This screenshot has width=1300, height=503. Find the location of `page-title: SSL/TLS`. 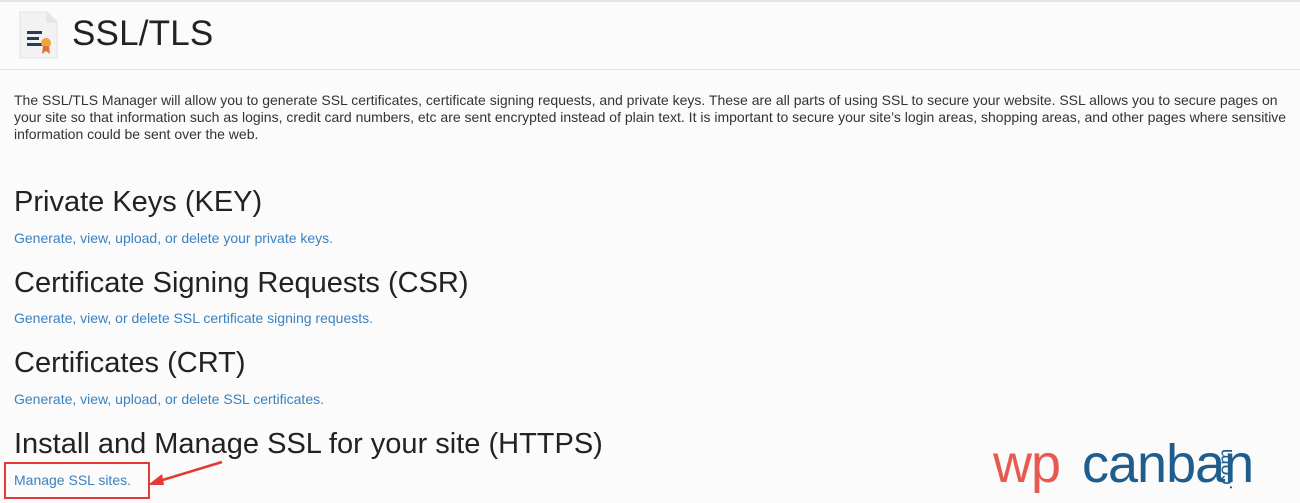

page-title: SSL/TLS is located at coordinates (143, 33).